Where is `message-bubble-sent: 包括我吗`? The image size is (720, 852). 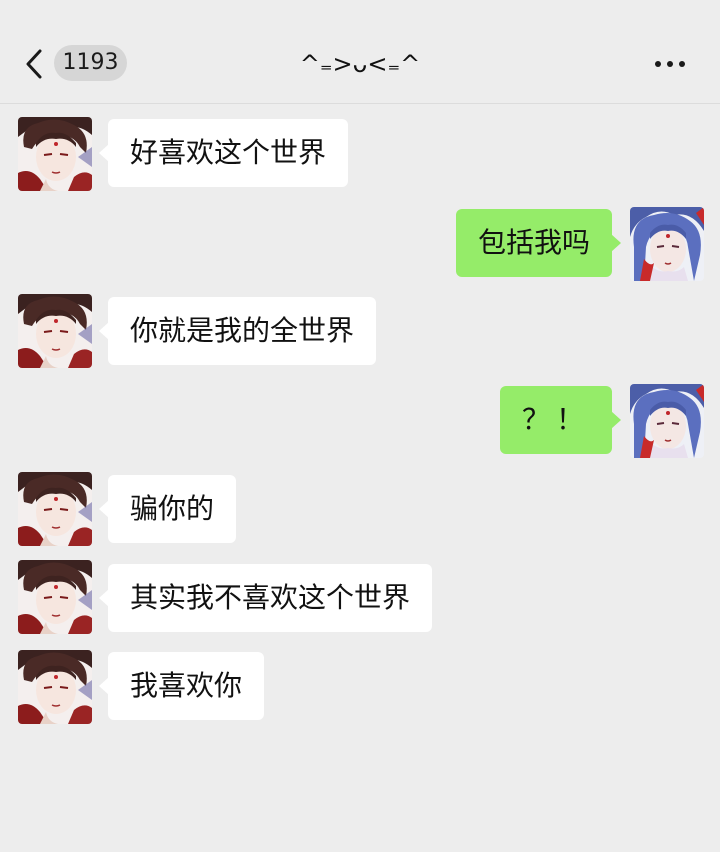 message-bubble-sent: 包括我吗 is located at coordinates (538, 243).